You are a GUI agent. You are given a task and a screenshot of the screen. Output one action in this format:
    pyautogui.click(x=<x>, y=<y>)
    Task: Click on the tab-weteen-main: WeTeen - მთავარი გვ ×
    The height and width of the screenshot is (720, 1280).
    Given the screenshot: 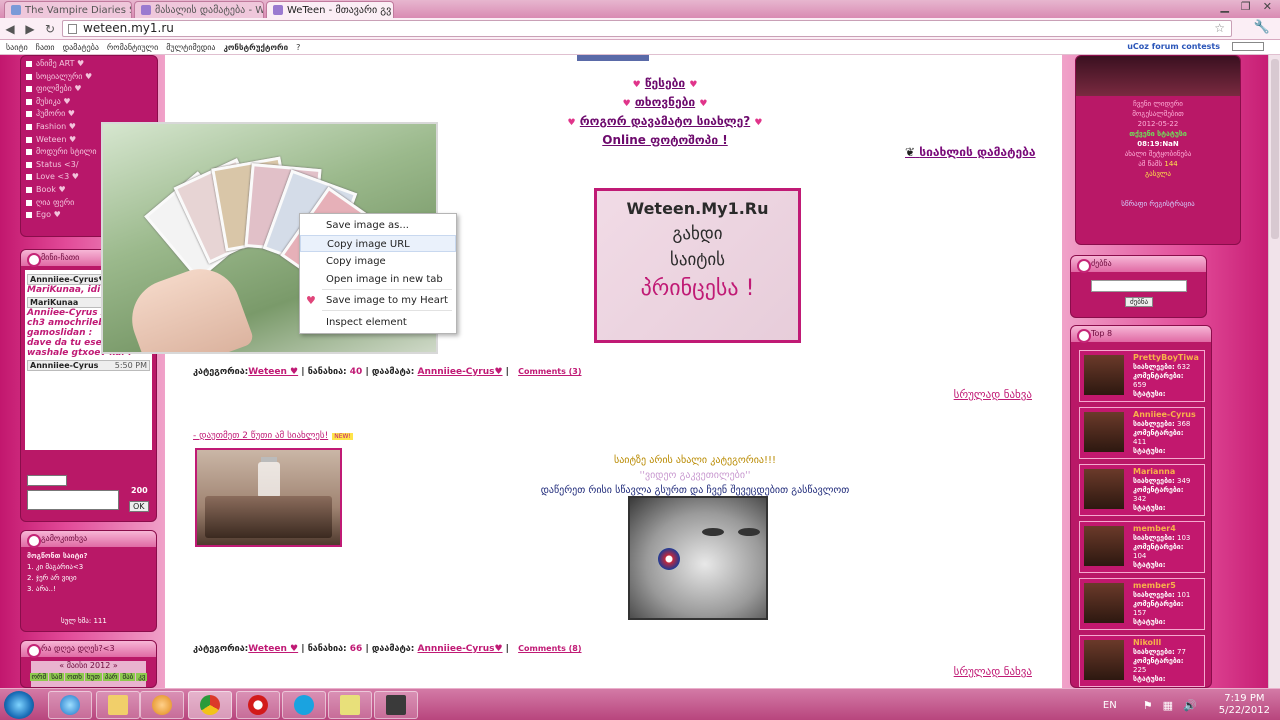 What is the action you would take?
    pyautogui.click(x=330, y=9)
    